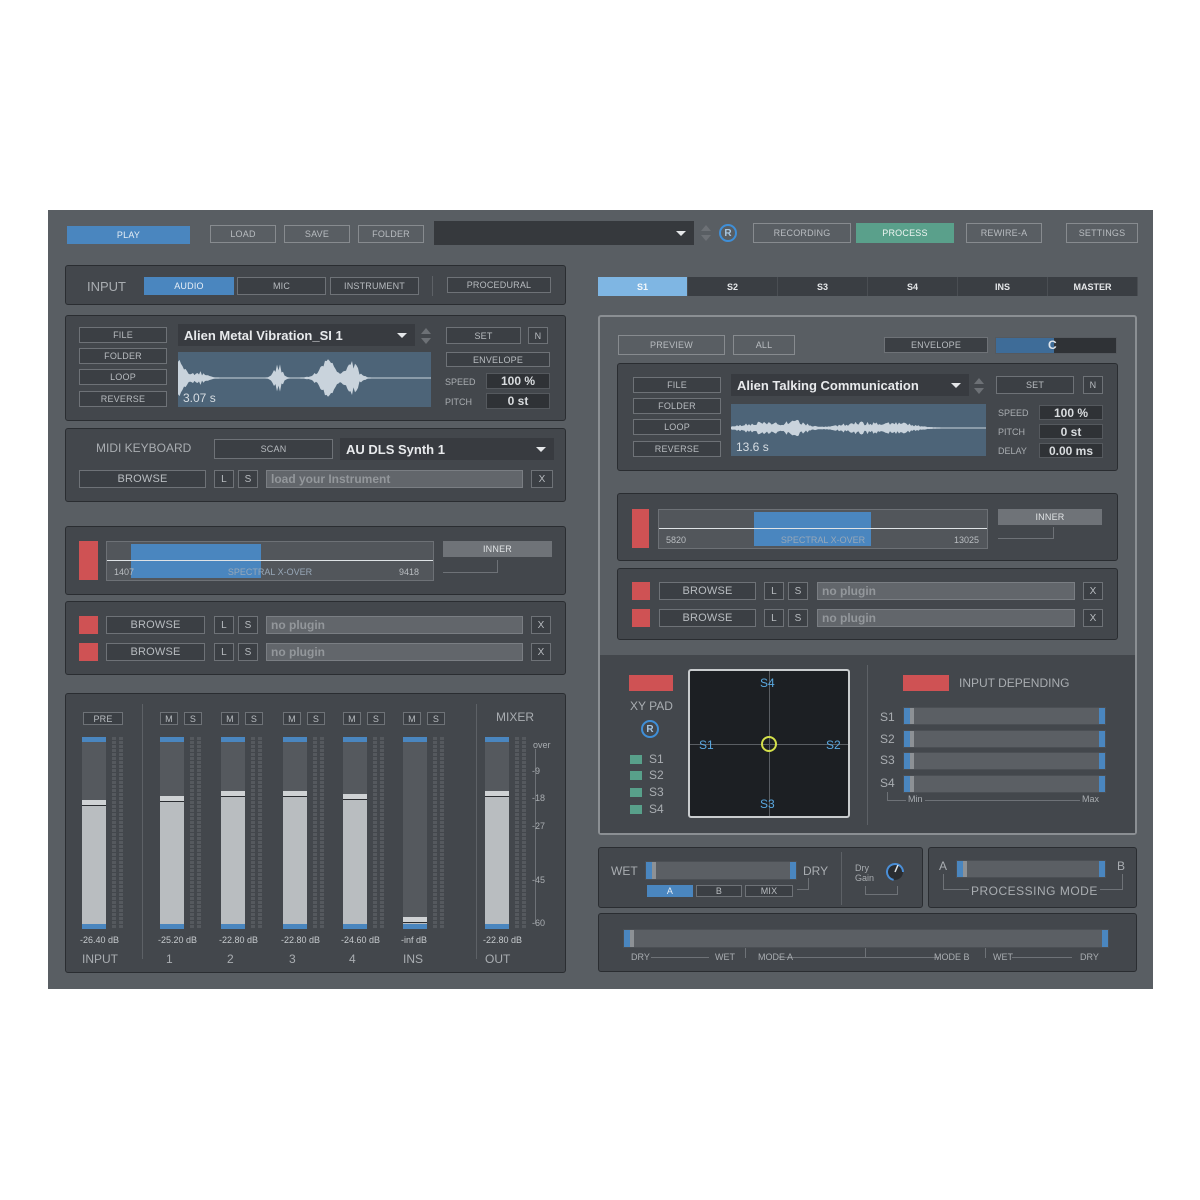  Describe the element at coordinates (677, 427) in the screenshot. I see `slot-loop-button: LOOP` at that location.